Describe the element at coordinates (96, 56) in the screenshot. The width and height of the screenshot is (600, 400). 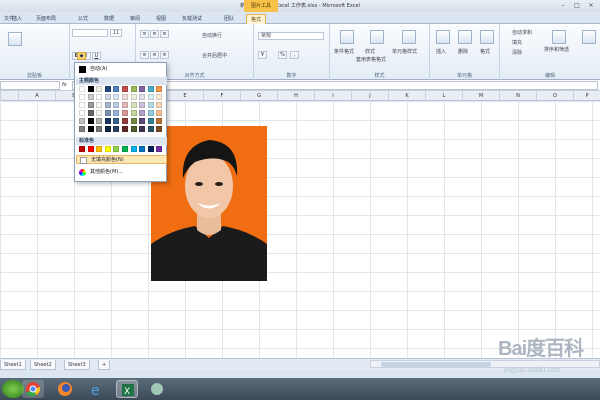
I see `underline-button: U` at that location.